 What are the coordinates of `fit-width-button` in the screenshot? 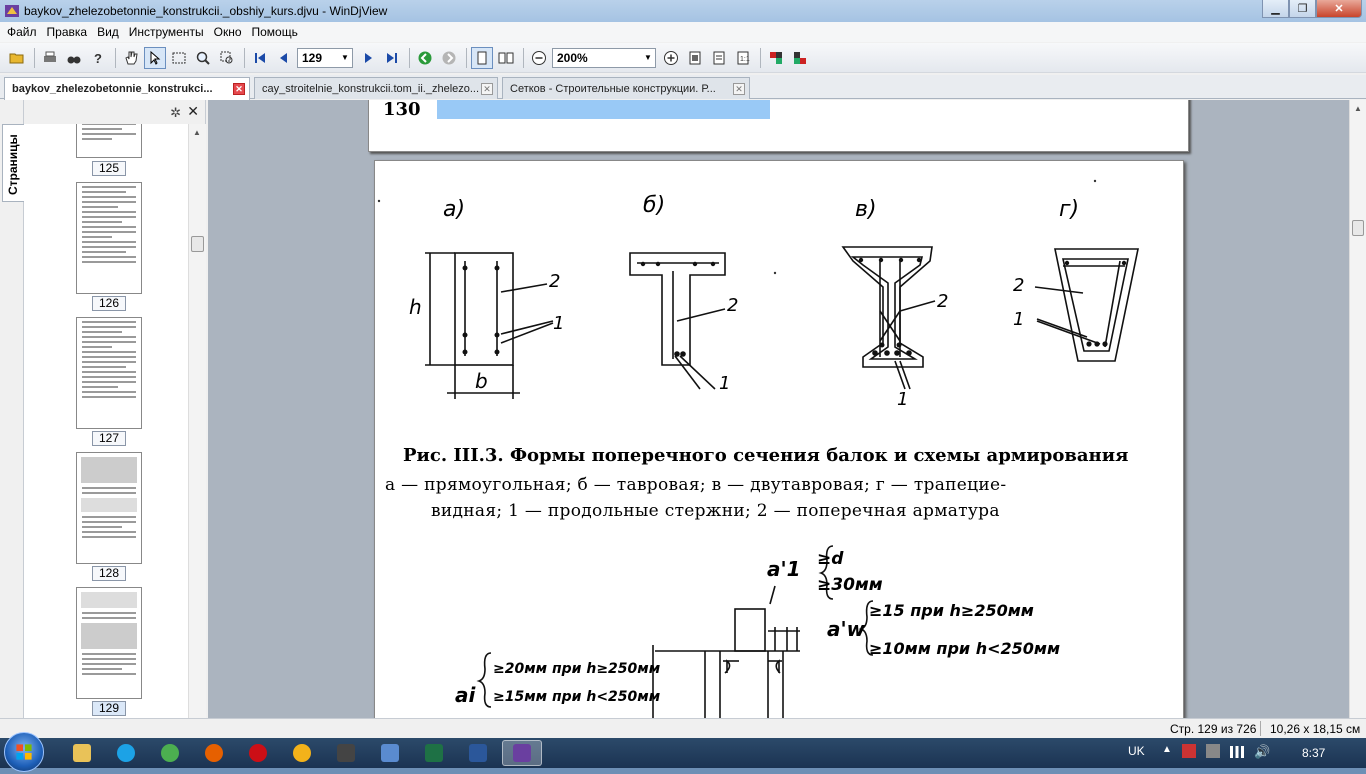 It's located at (719, 58).